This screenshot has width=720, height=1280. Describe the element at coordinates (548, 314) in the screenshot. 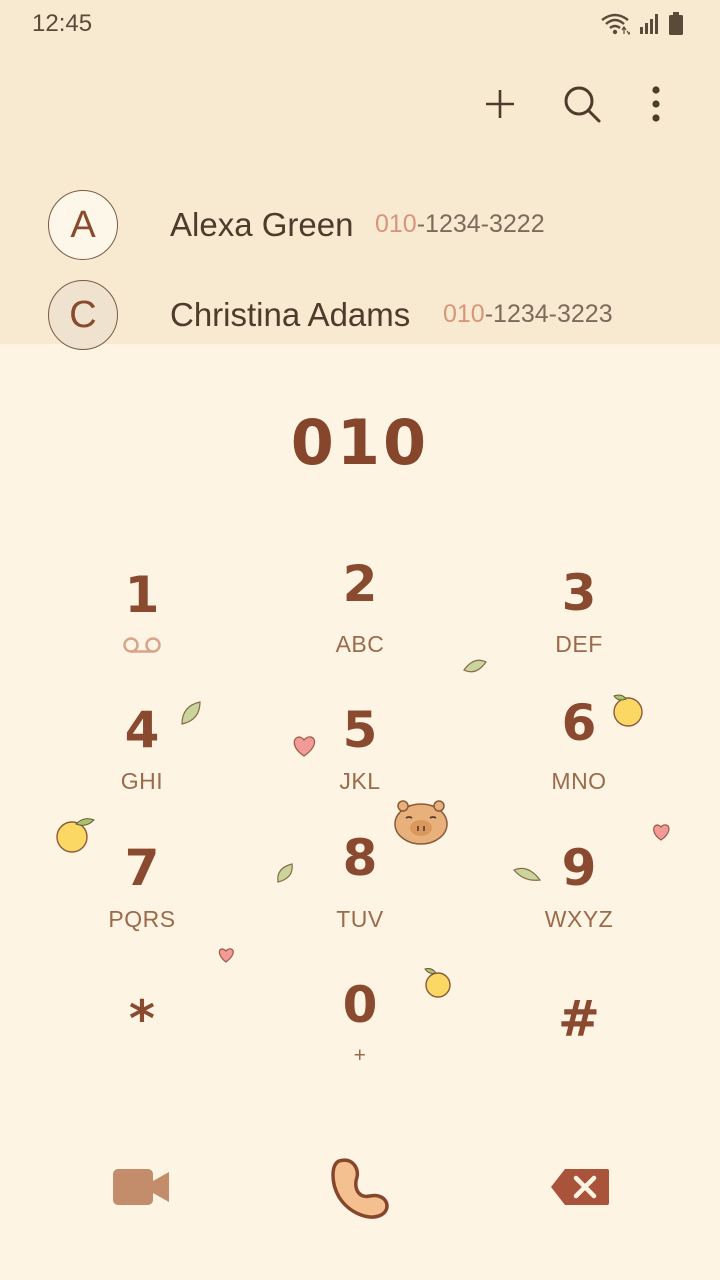

I see `number-rest: -1234-3223` at that location.